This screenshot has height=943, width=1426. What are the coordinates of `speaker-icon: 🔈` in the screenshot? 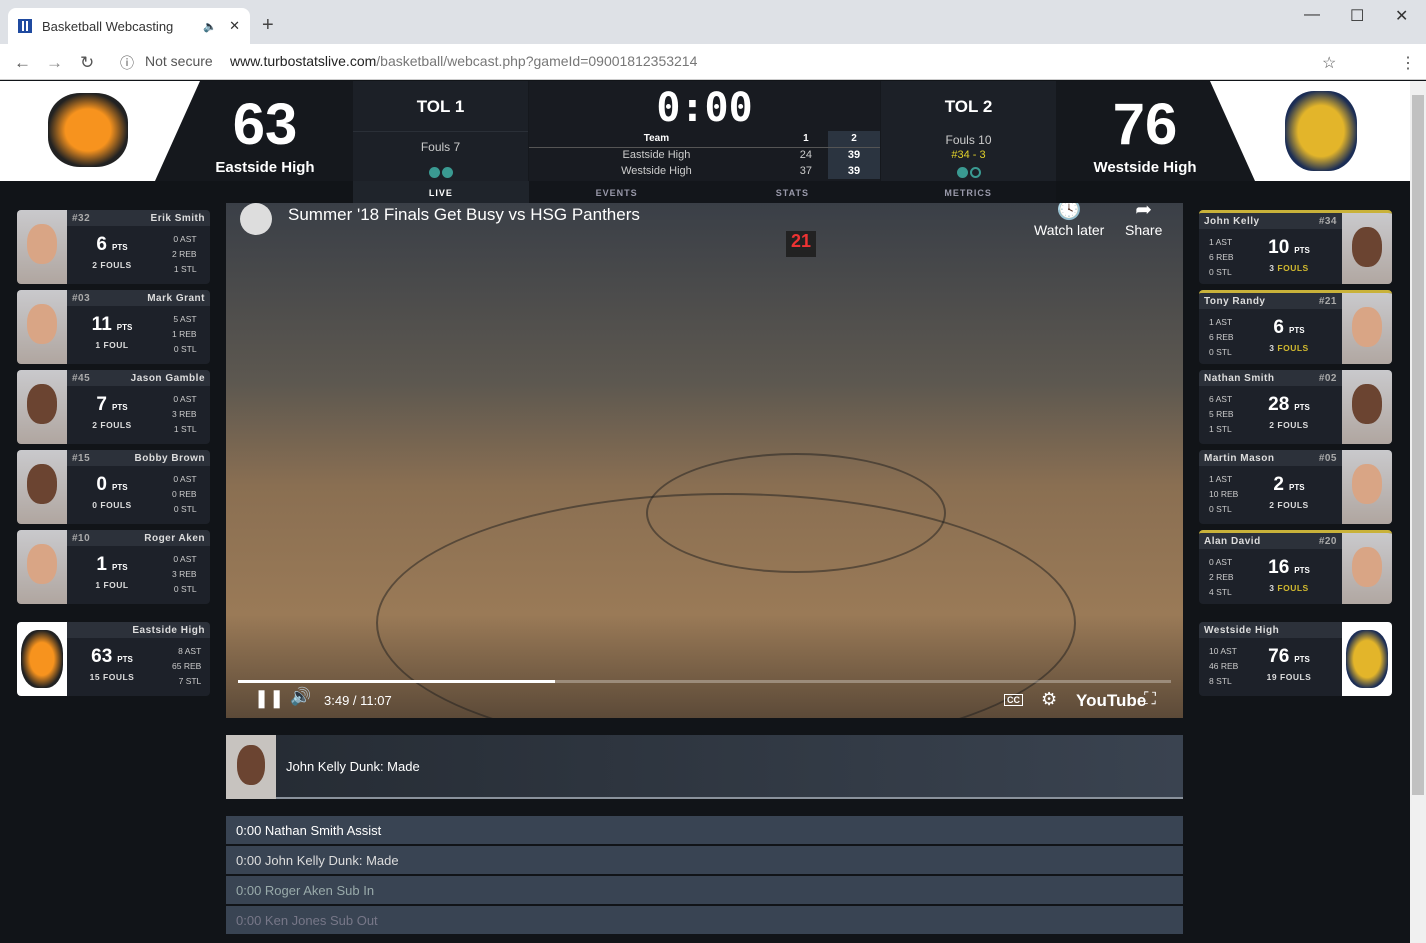 It's located at (210, 26).